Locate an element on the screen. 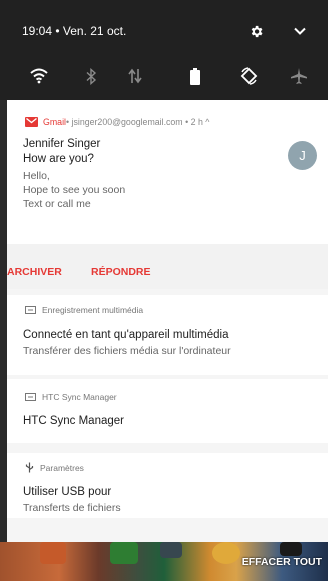 The image size is (328, 581). sender-name: Jennifer Singer is located at coordinates (62, 144).